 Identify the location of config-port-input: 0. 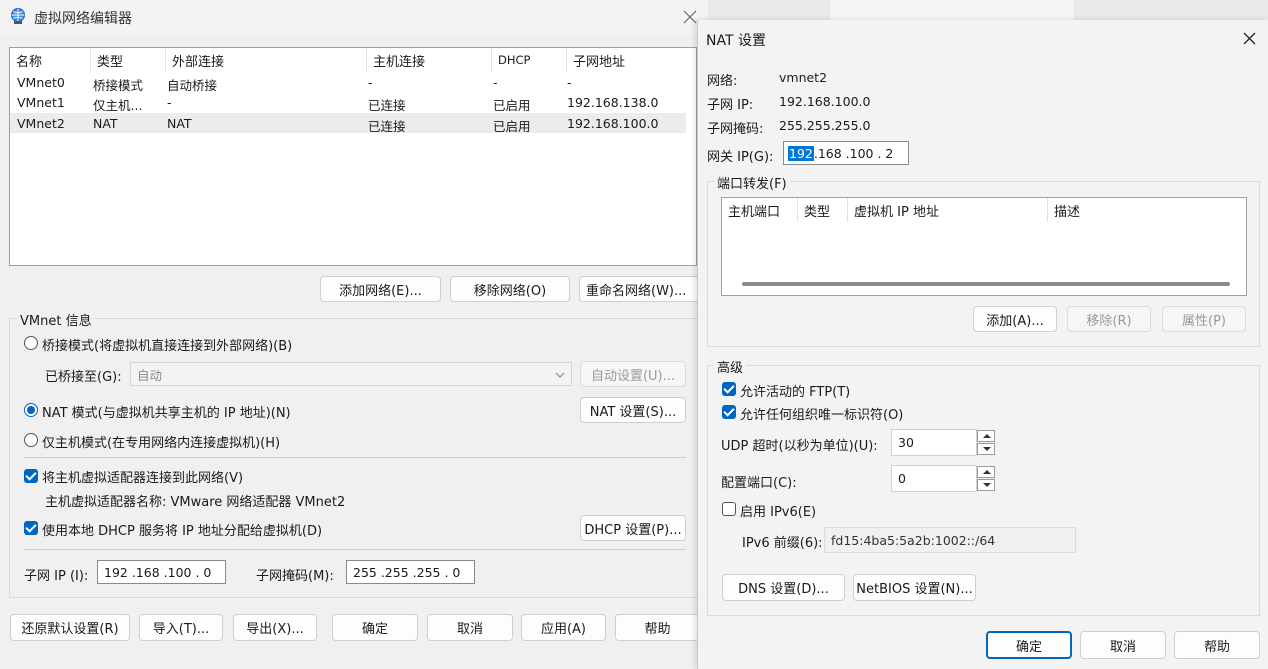
(934, 478).